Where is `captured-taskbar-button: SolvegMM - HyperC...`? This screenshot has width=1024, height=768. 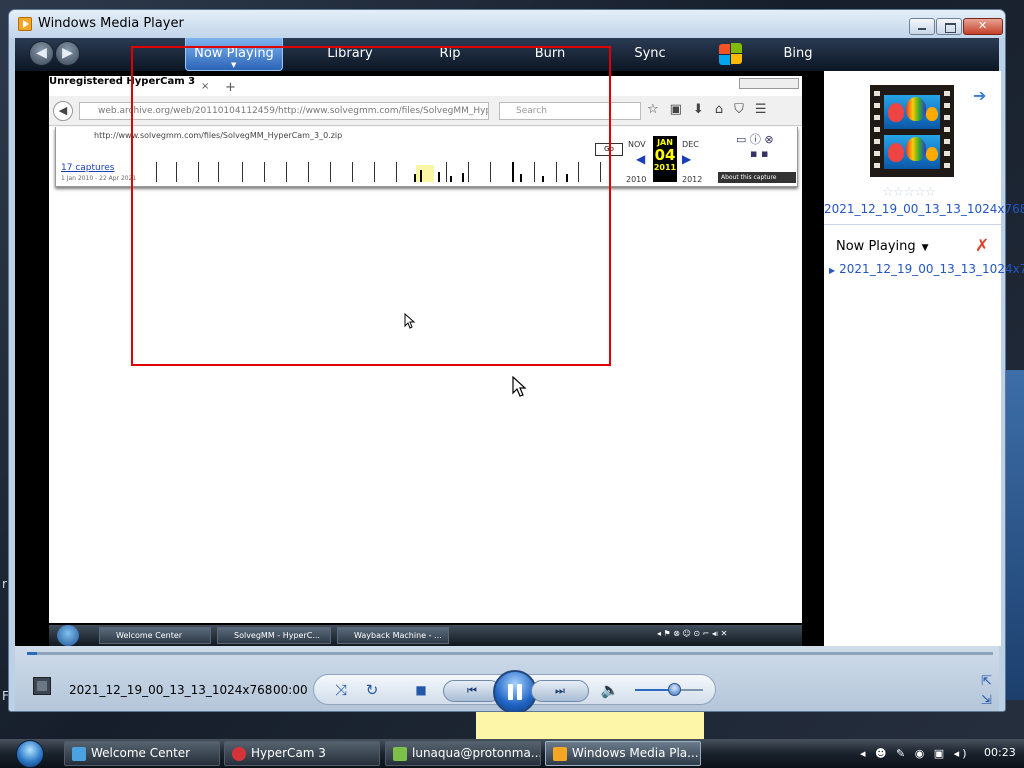 captured-taskbar-button: SolvegMM - HyperC... is located at coordinates (274, 635).